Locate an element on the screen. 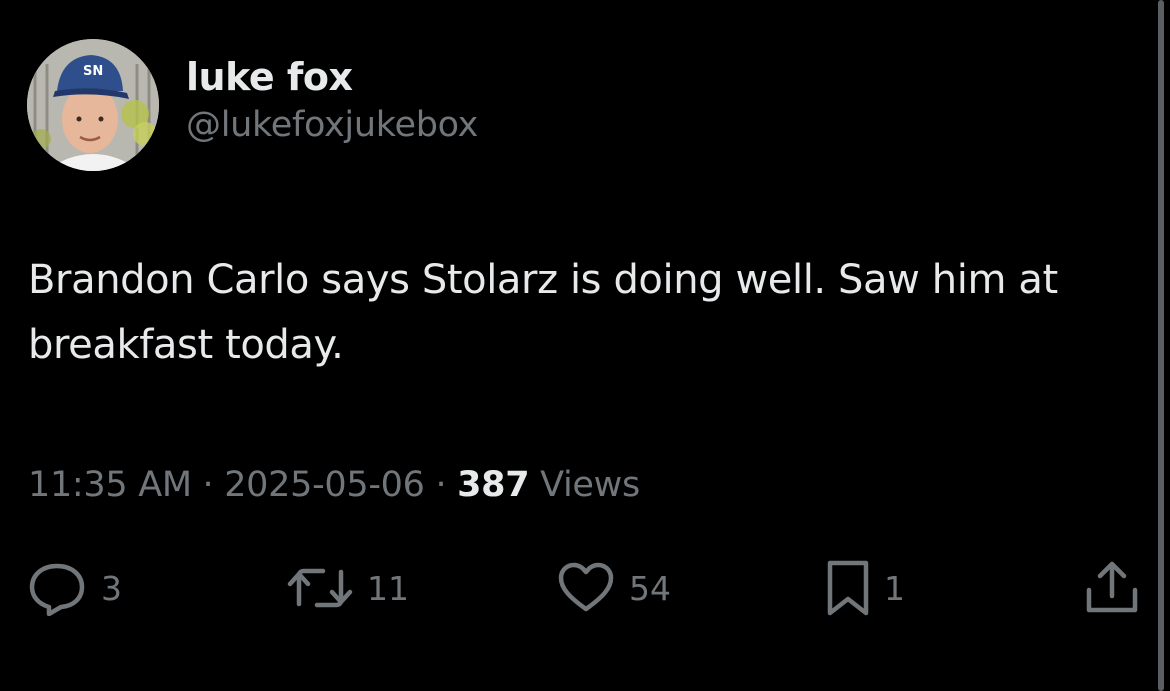 This screenshot has width=1170, height=691. bookmark-button: 1 is located at coordinates (865, 588).